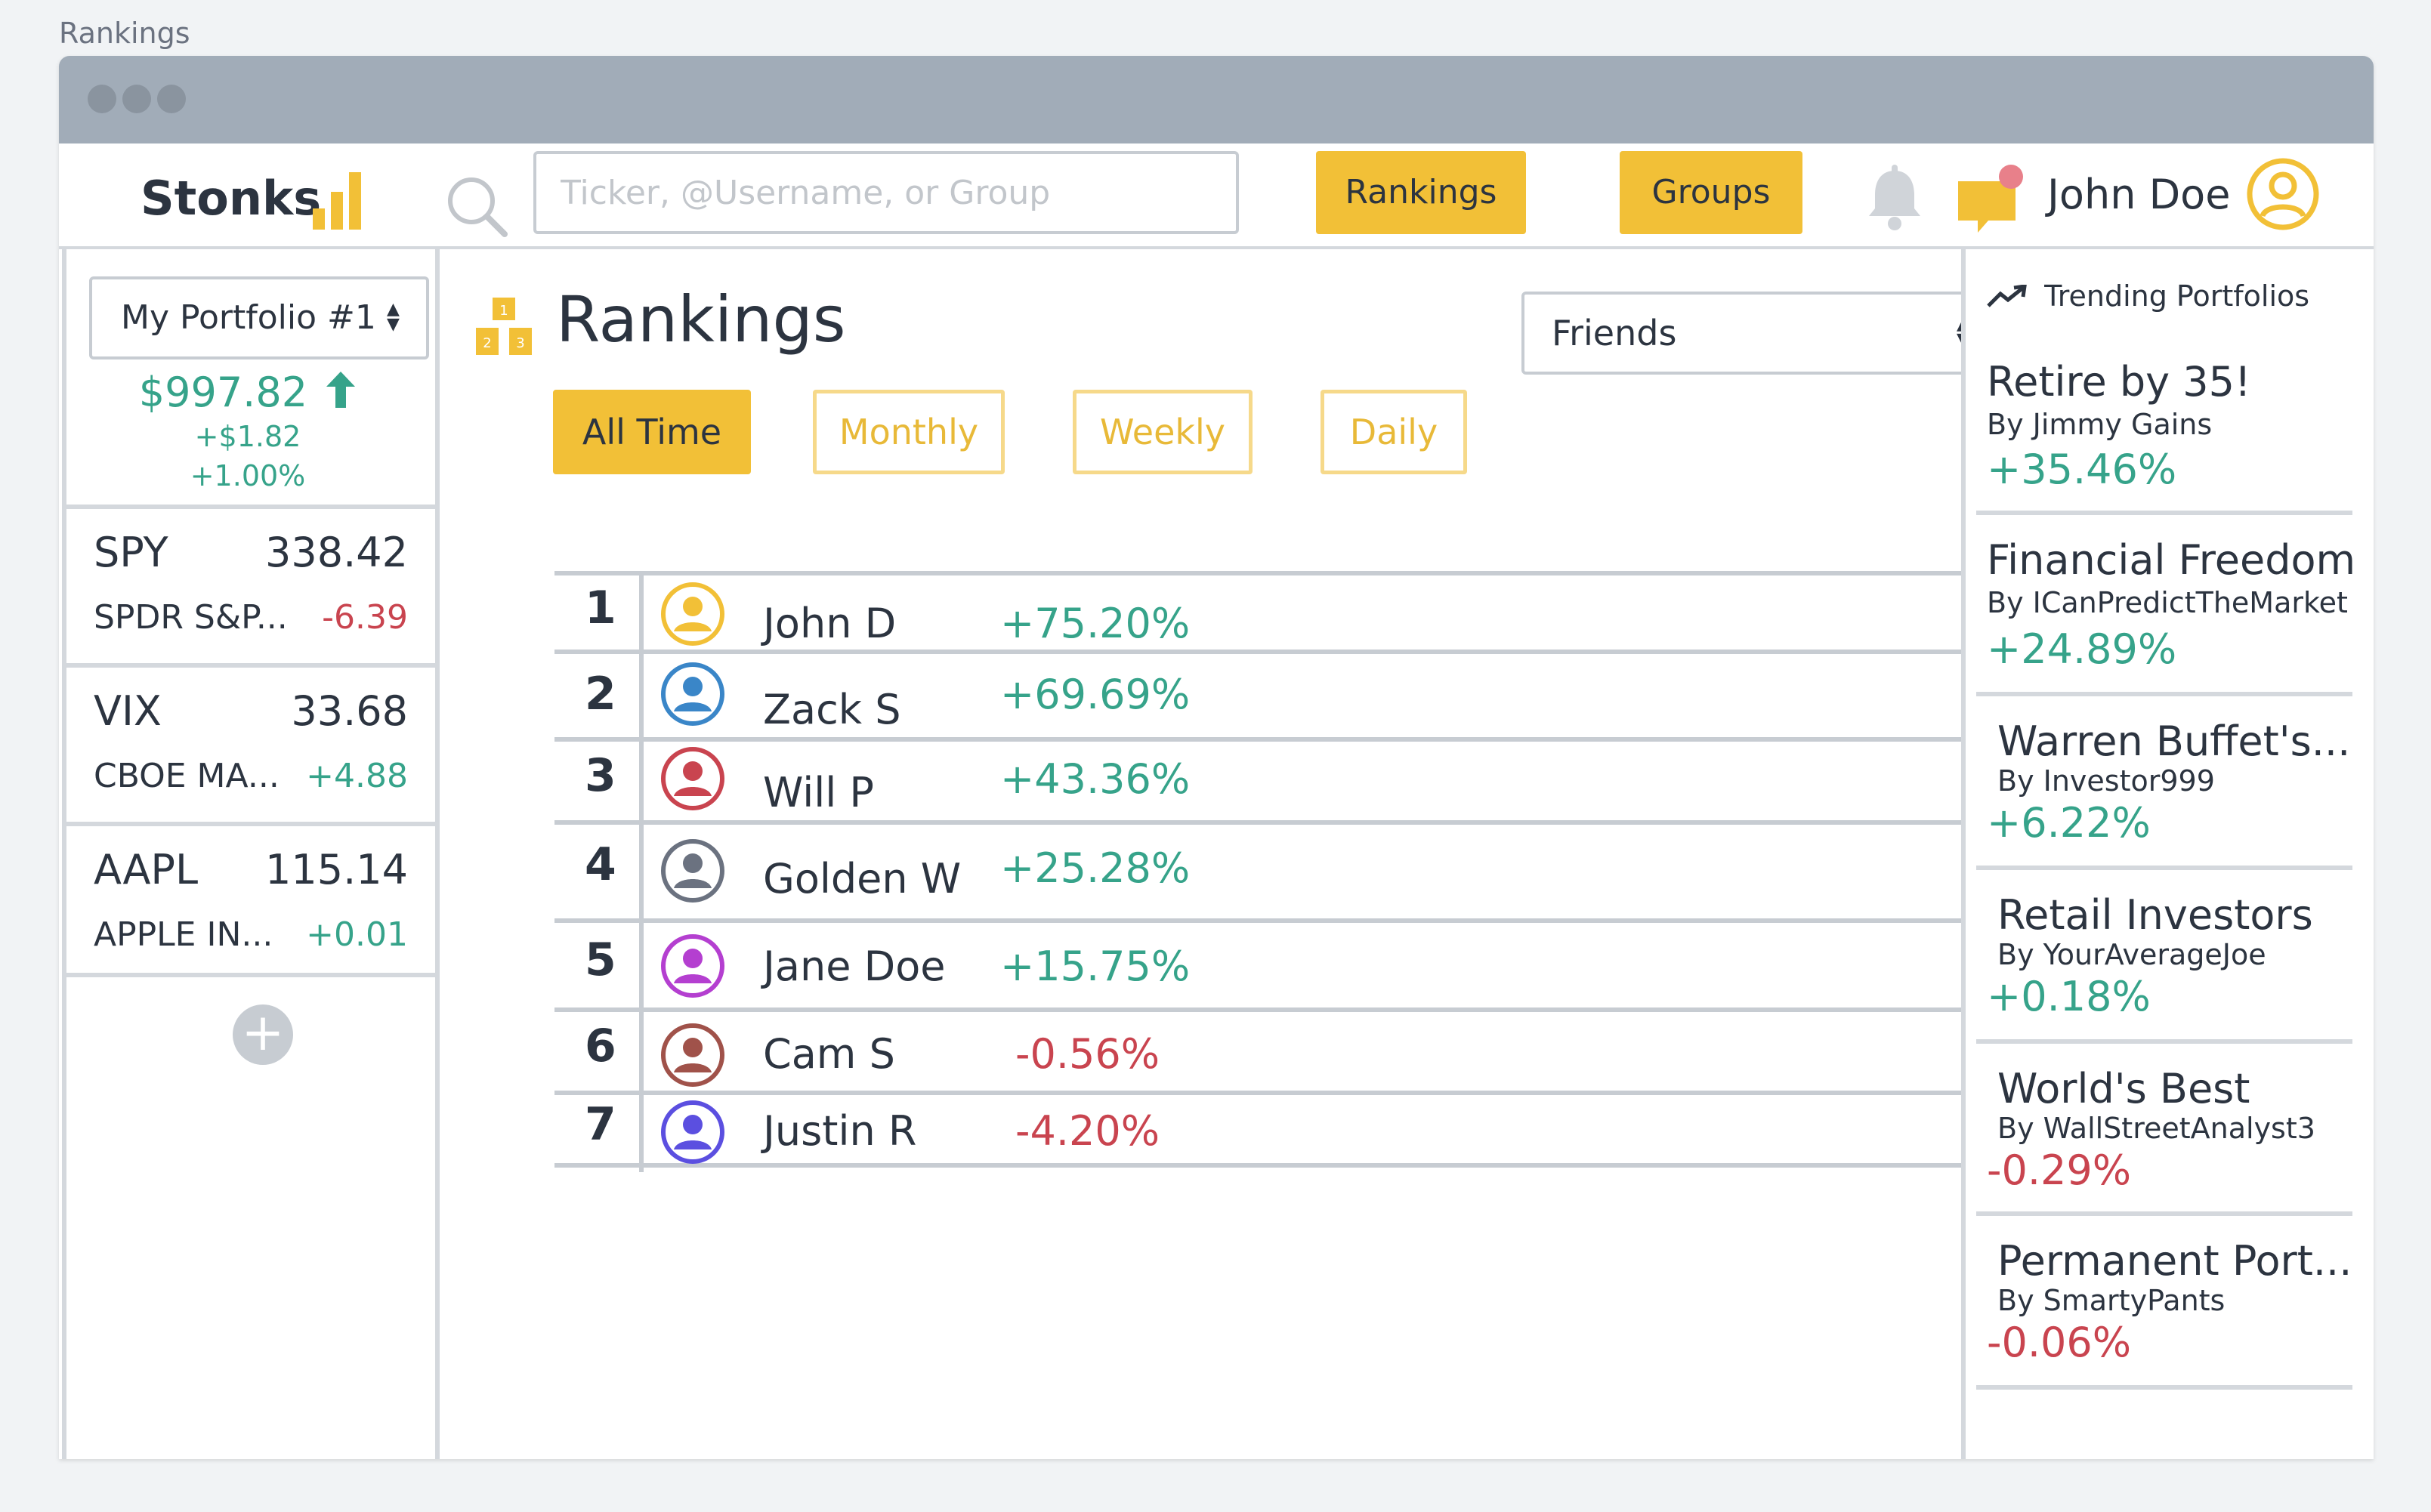  What do you see at coordinates (1993, 199) in the screenshot?
I see `chat-icon` at bounding box center [1993, 199].